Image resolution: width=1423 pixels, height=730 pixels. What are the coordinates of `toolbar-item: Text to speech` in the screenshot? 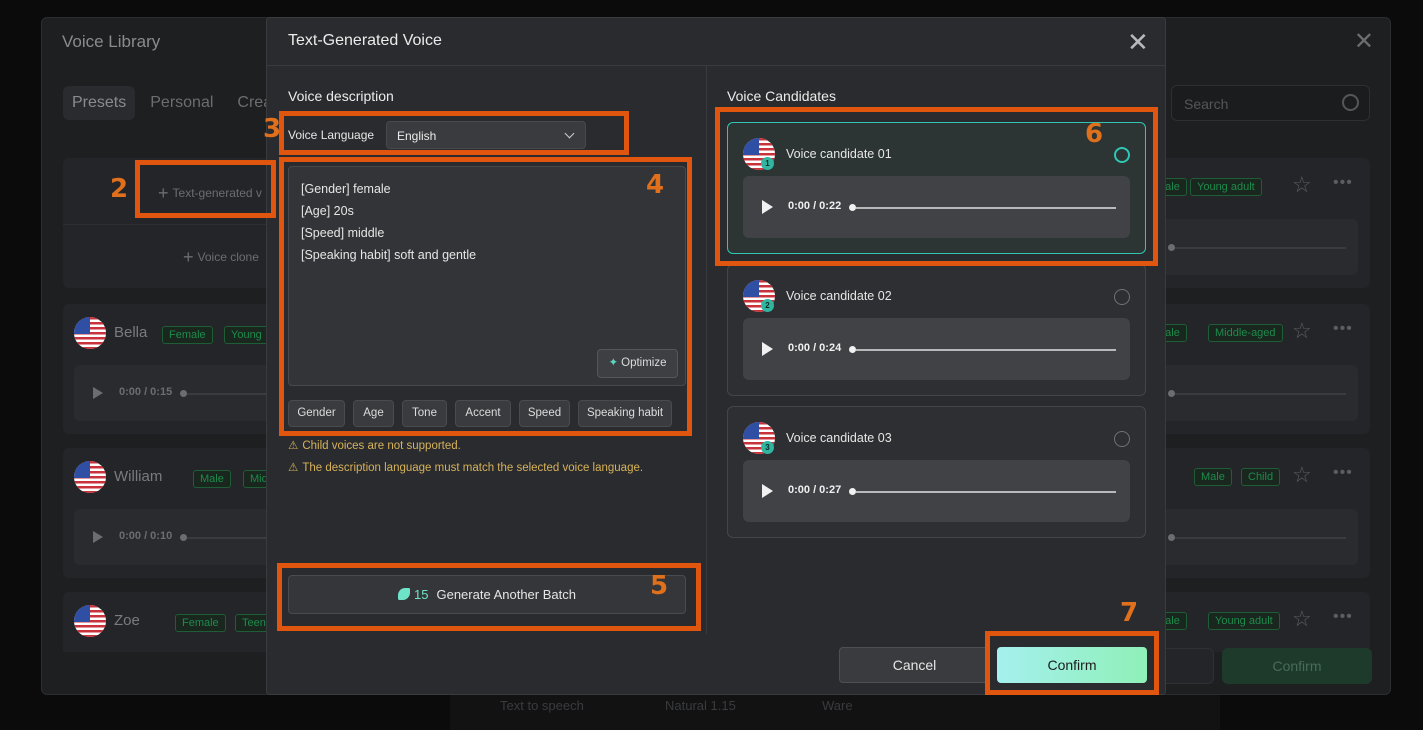 It's located at (542, 705).